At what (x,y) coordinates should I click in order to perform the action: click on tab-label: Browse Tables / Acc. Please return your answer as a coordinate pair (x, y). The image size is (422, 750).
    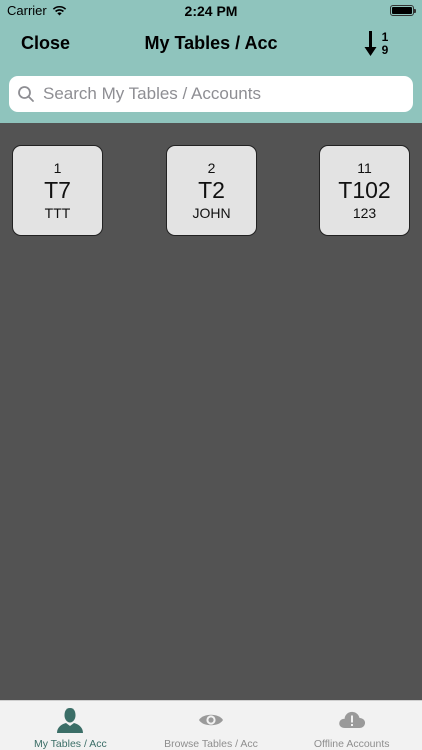
    Looking at the image, I should click on (211, 744).